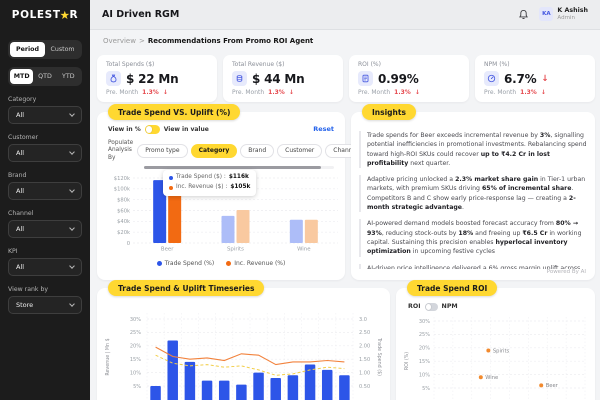  What do you see at coordinates (562, 272) in the screenshot?
I see `powered-by-ai-label: Powered By AI` at bounding box center [562, 272].